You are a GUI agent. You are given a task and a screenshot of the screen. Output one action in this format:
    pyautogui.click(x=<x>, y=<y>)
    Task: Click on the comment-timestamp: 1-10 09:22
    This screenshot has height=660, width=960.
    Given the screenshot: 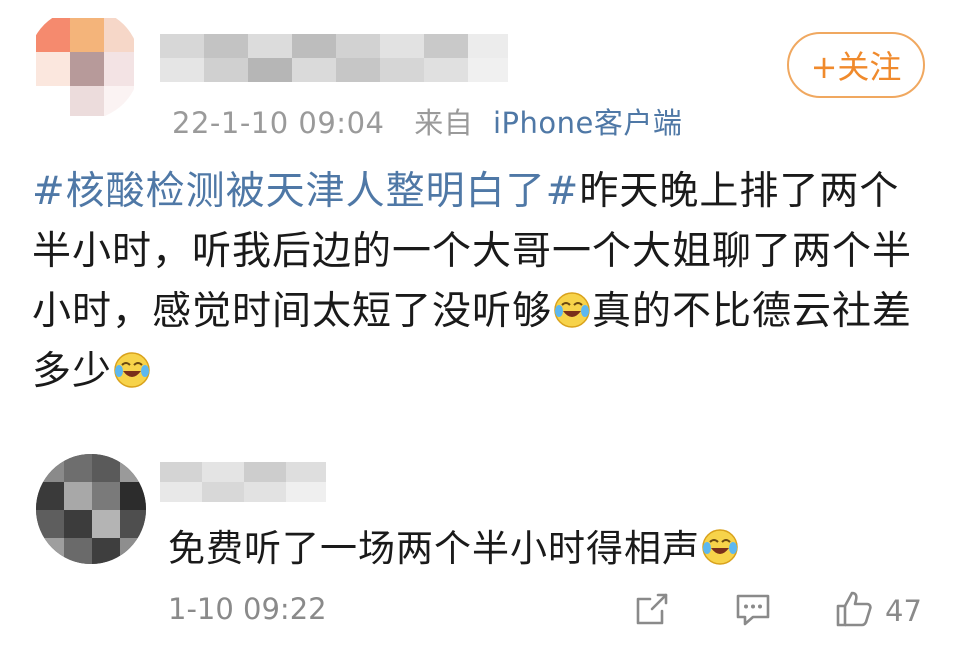 What is the action you would take?
    pyautogui.click(x=247, y=609)
    